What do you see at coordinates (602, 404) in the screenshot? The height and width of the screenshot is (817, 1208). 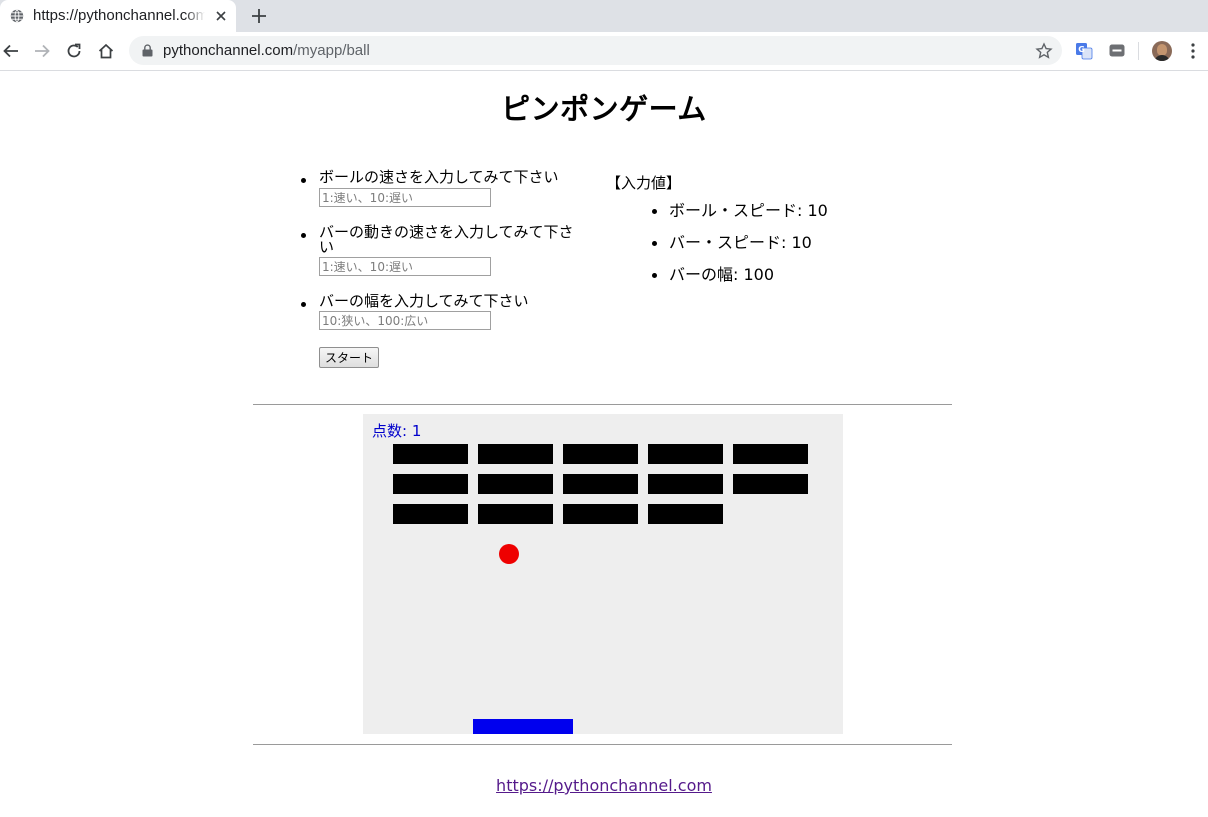 I see `divider-top` at bounding box center [602, 404].